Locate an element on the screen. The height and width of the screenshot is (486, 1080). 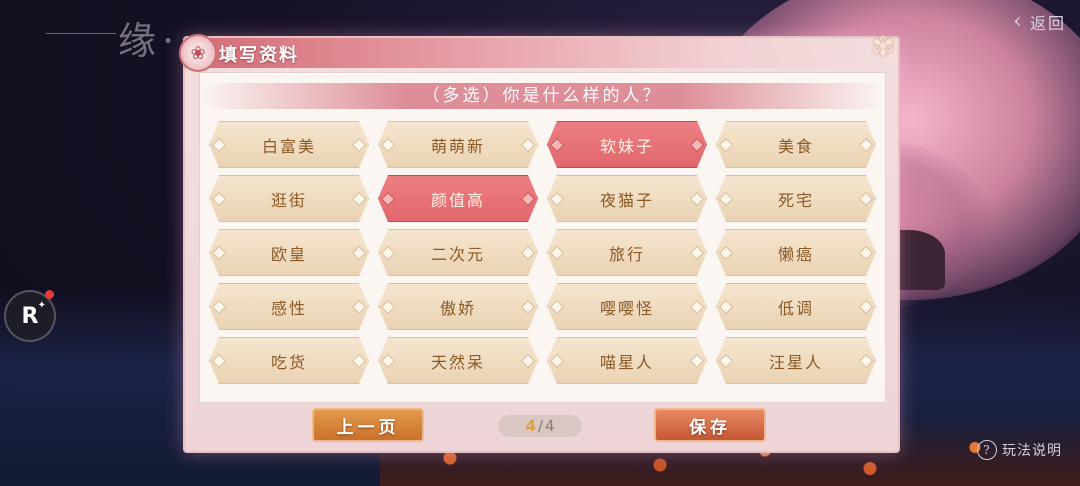
option-tile: 傲娇 is located at coordinates (458, 306).